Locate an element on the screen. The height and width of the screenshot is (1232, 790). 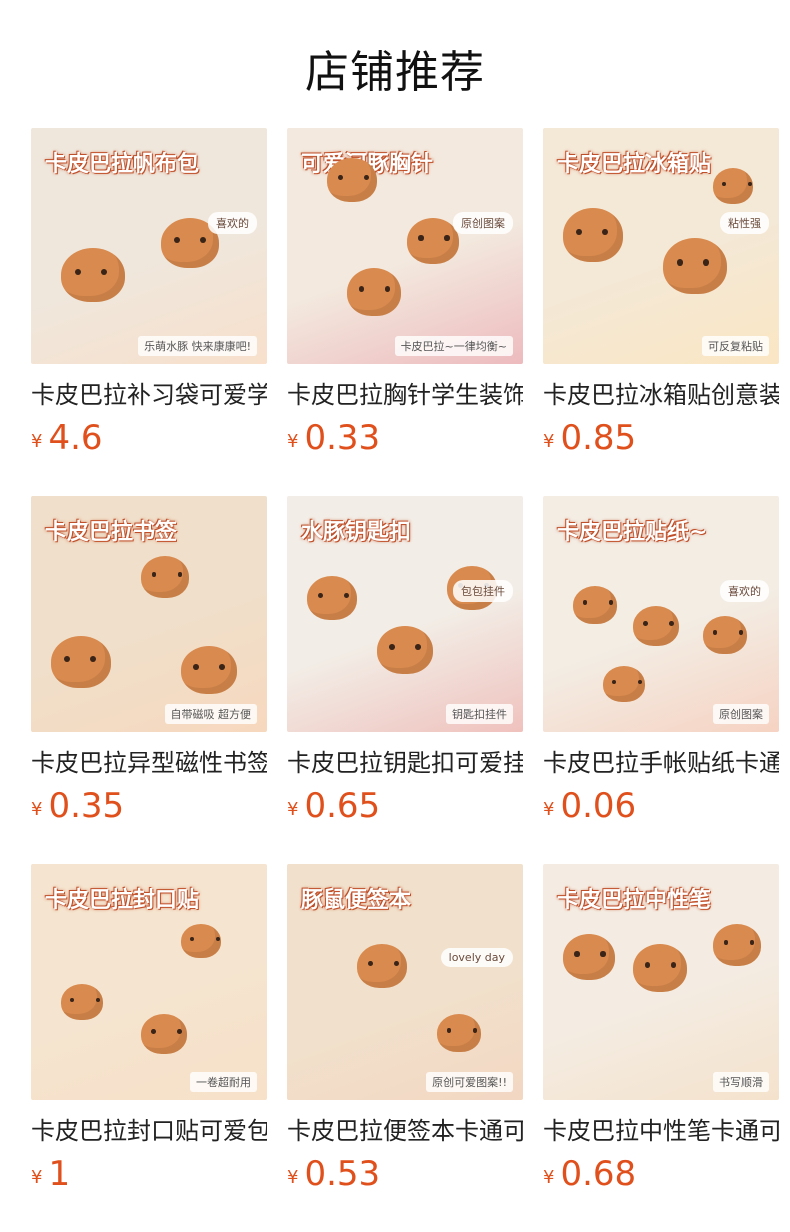
product-card: 卡皮巴拉中性笔书写顺滑卡皮巴拉中性笔卡通可爱 ¥0.68 is located at coordinates (661, 1048).